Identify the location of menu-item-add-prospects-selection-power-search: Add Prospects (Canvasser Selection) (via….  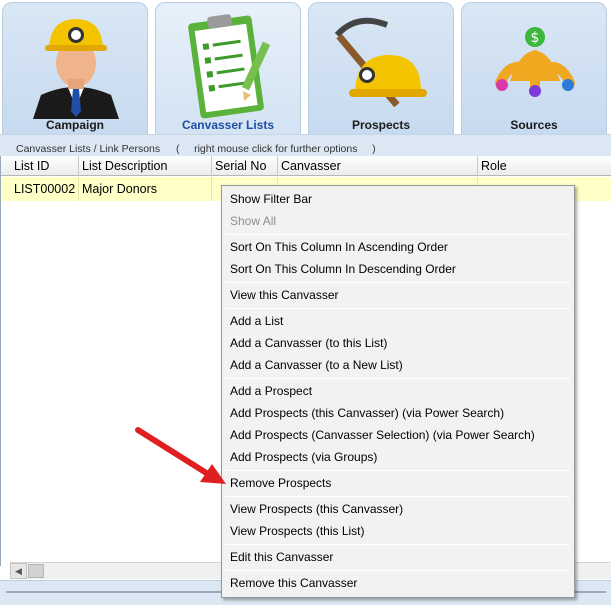
(398, 435).